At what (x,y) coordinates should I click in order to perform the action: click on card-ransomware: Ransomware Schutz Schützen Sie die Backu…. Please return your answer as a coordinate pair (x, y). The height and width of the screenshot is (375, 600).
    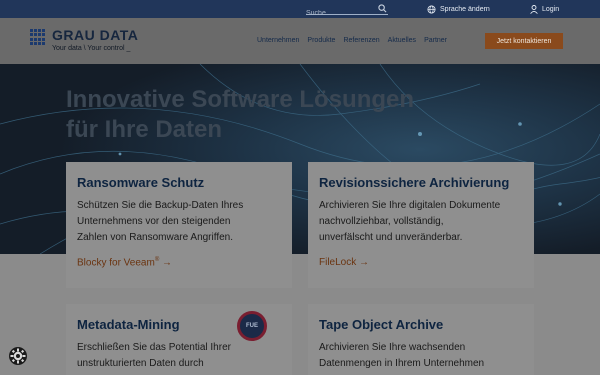
    Looking at the image, I should click on (179, 225).